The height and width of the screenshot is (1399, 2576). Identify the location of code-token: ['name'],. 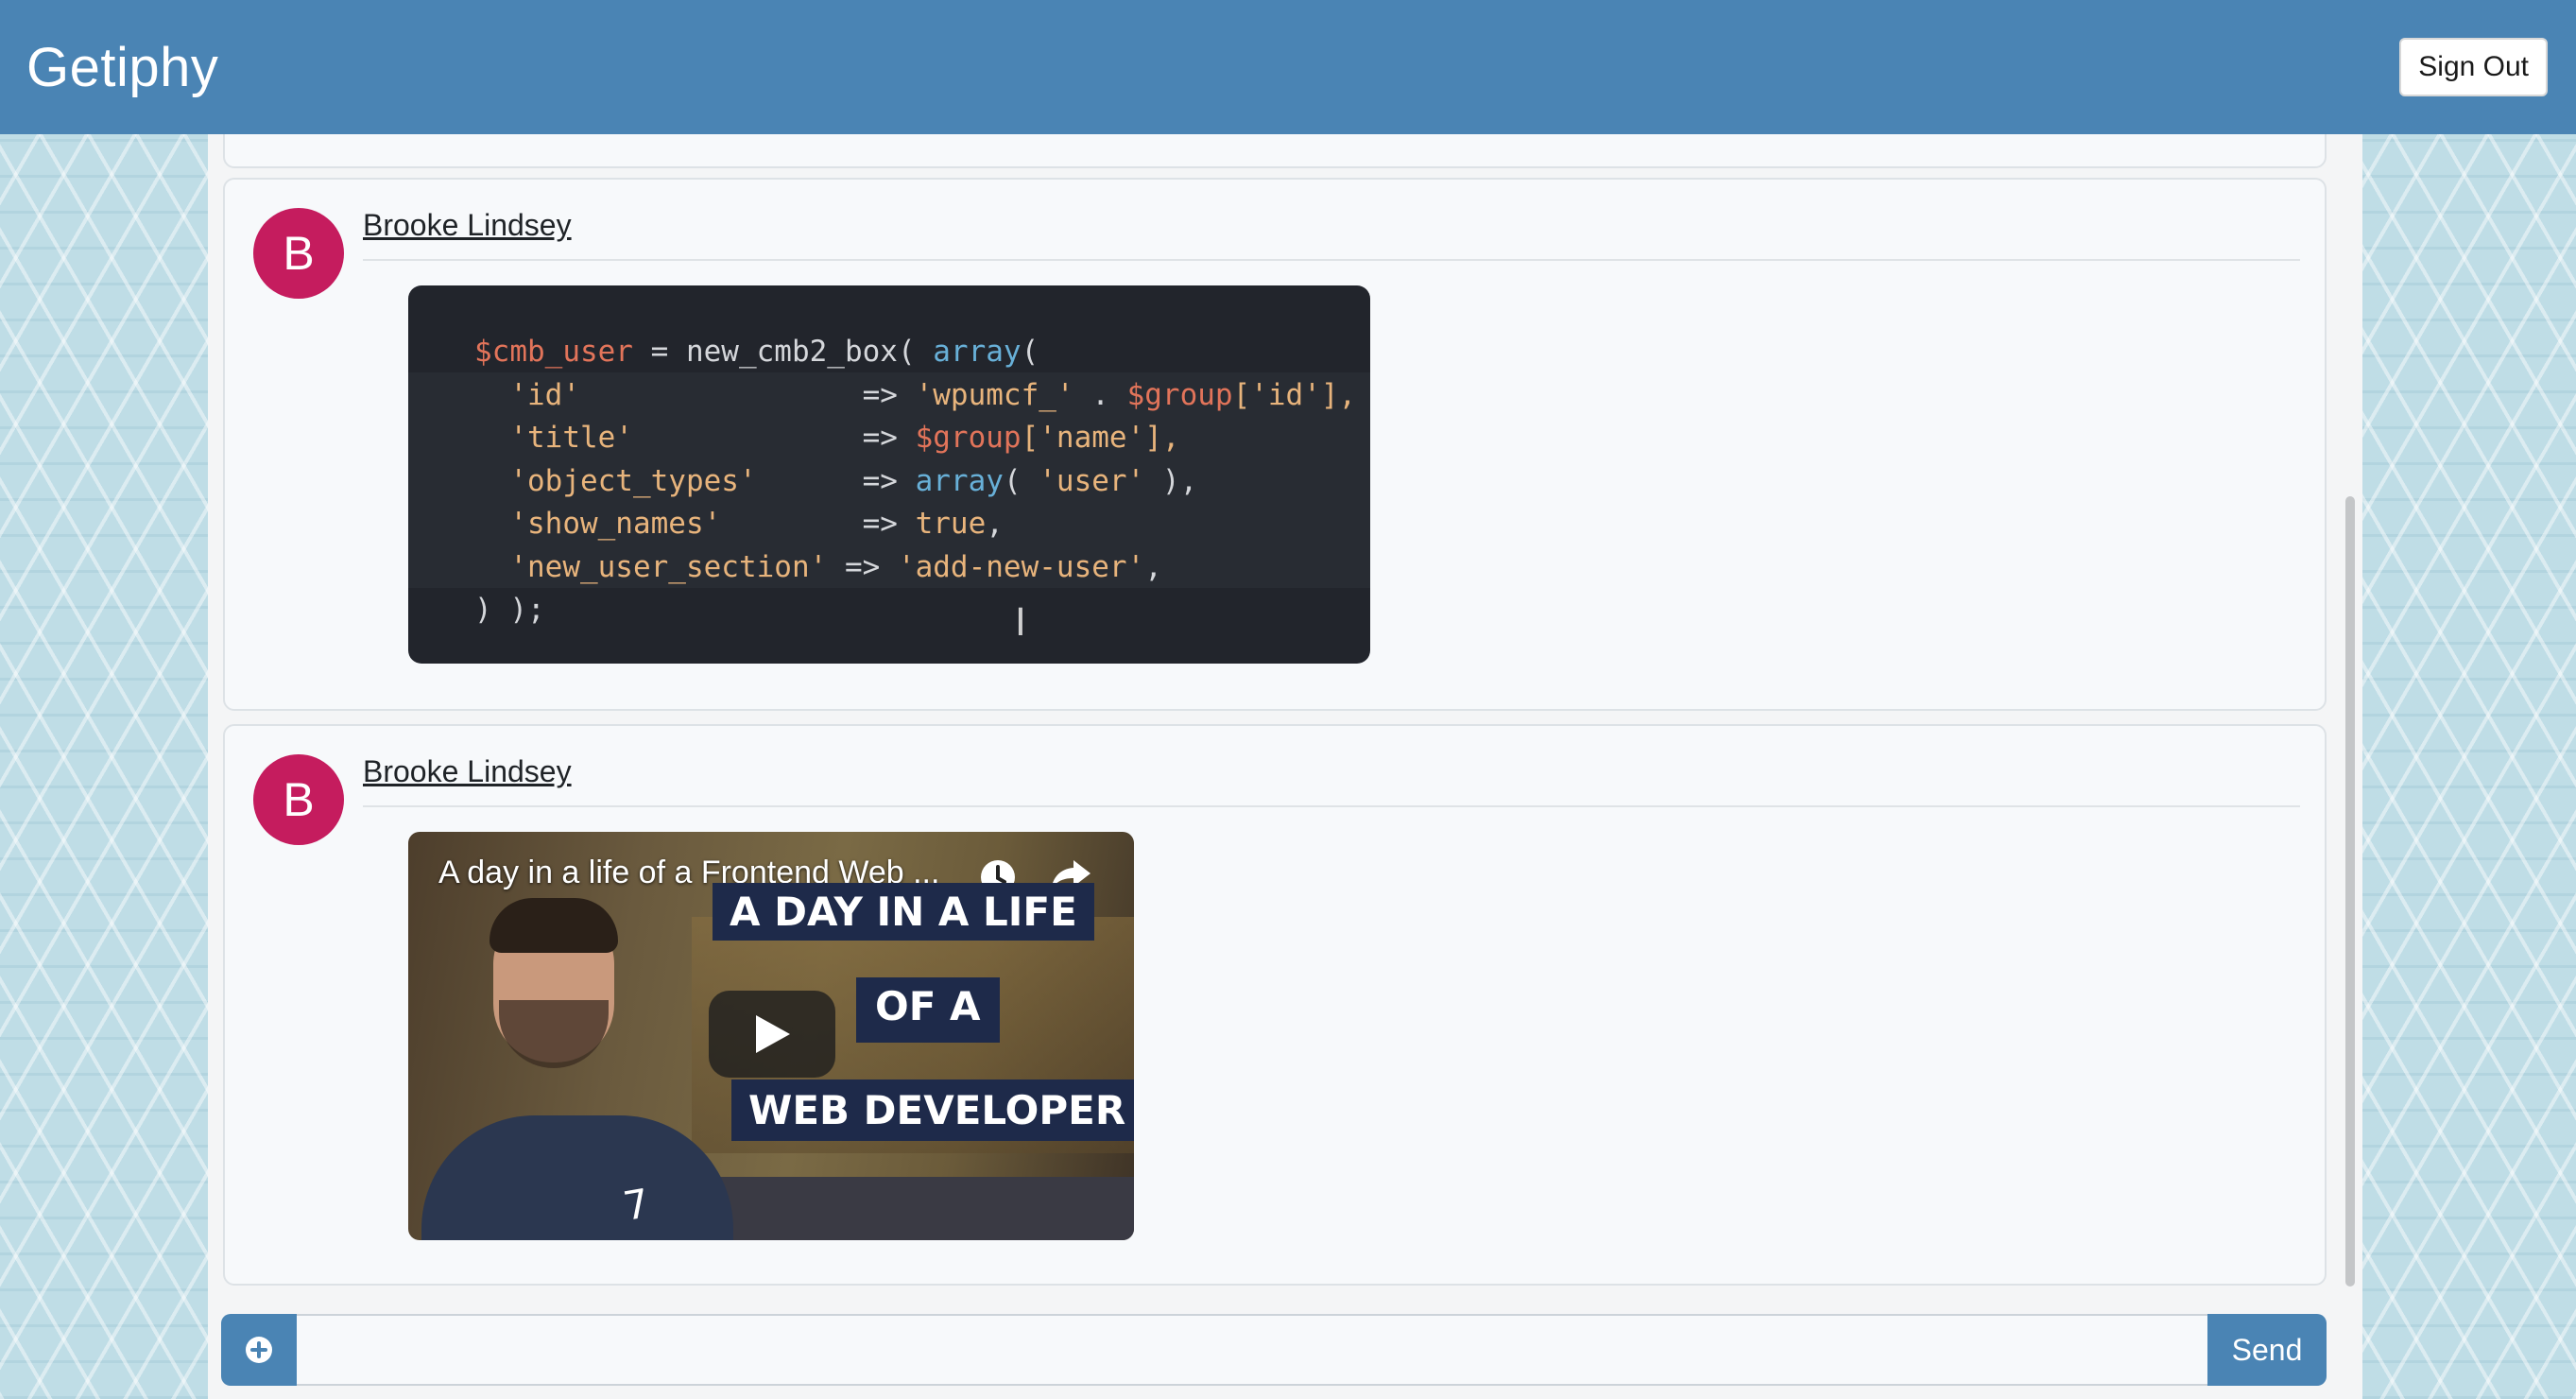
(1100, 438).